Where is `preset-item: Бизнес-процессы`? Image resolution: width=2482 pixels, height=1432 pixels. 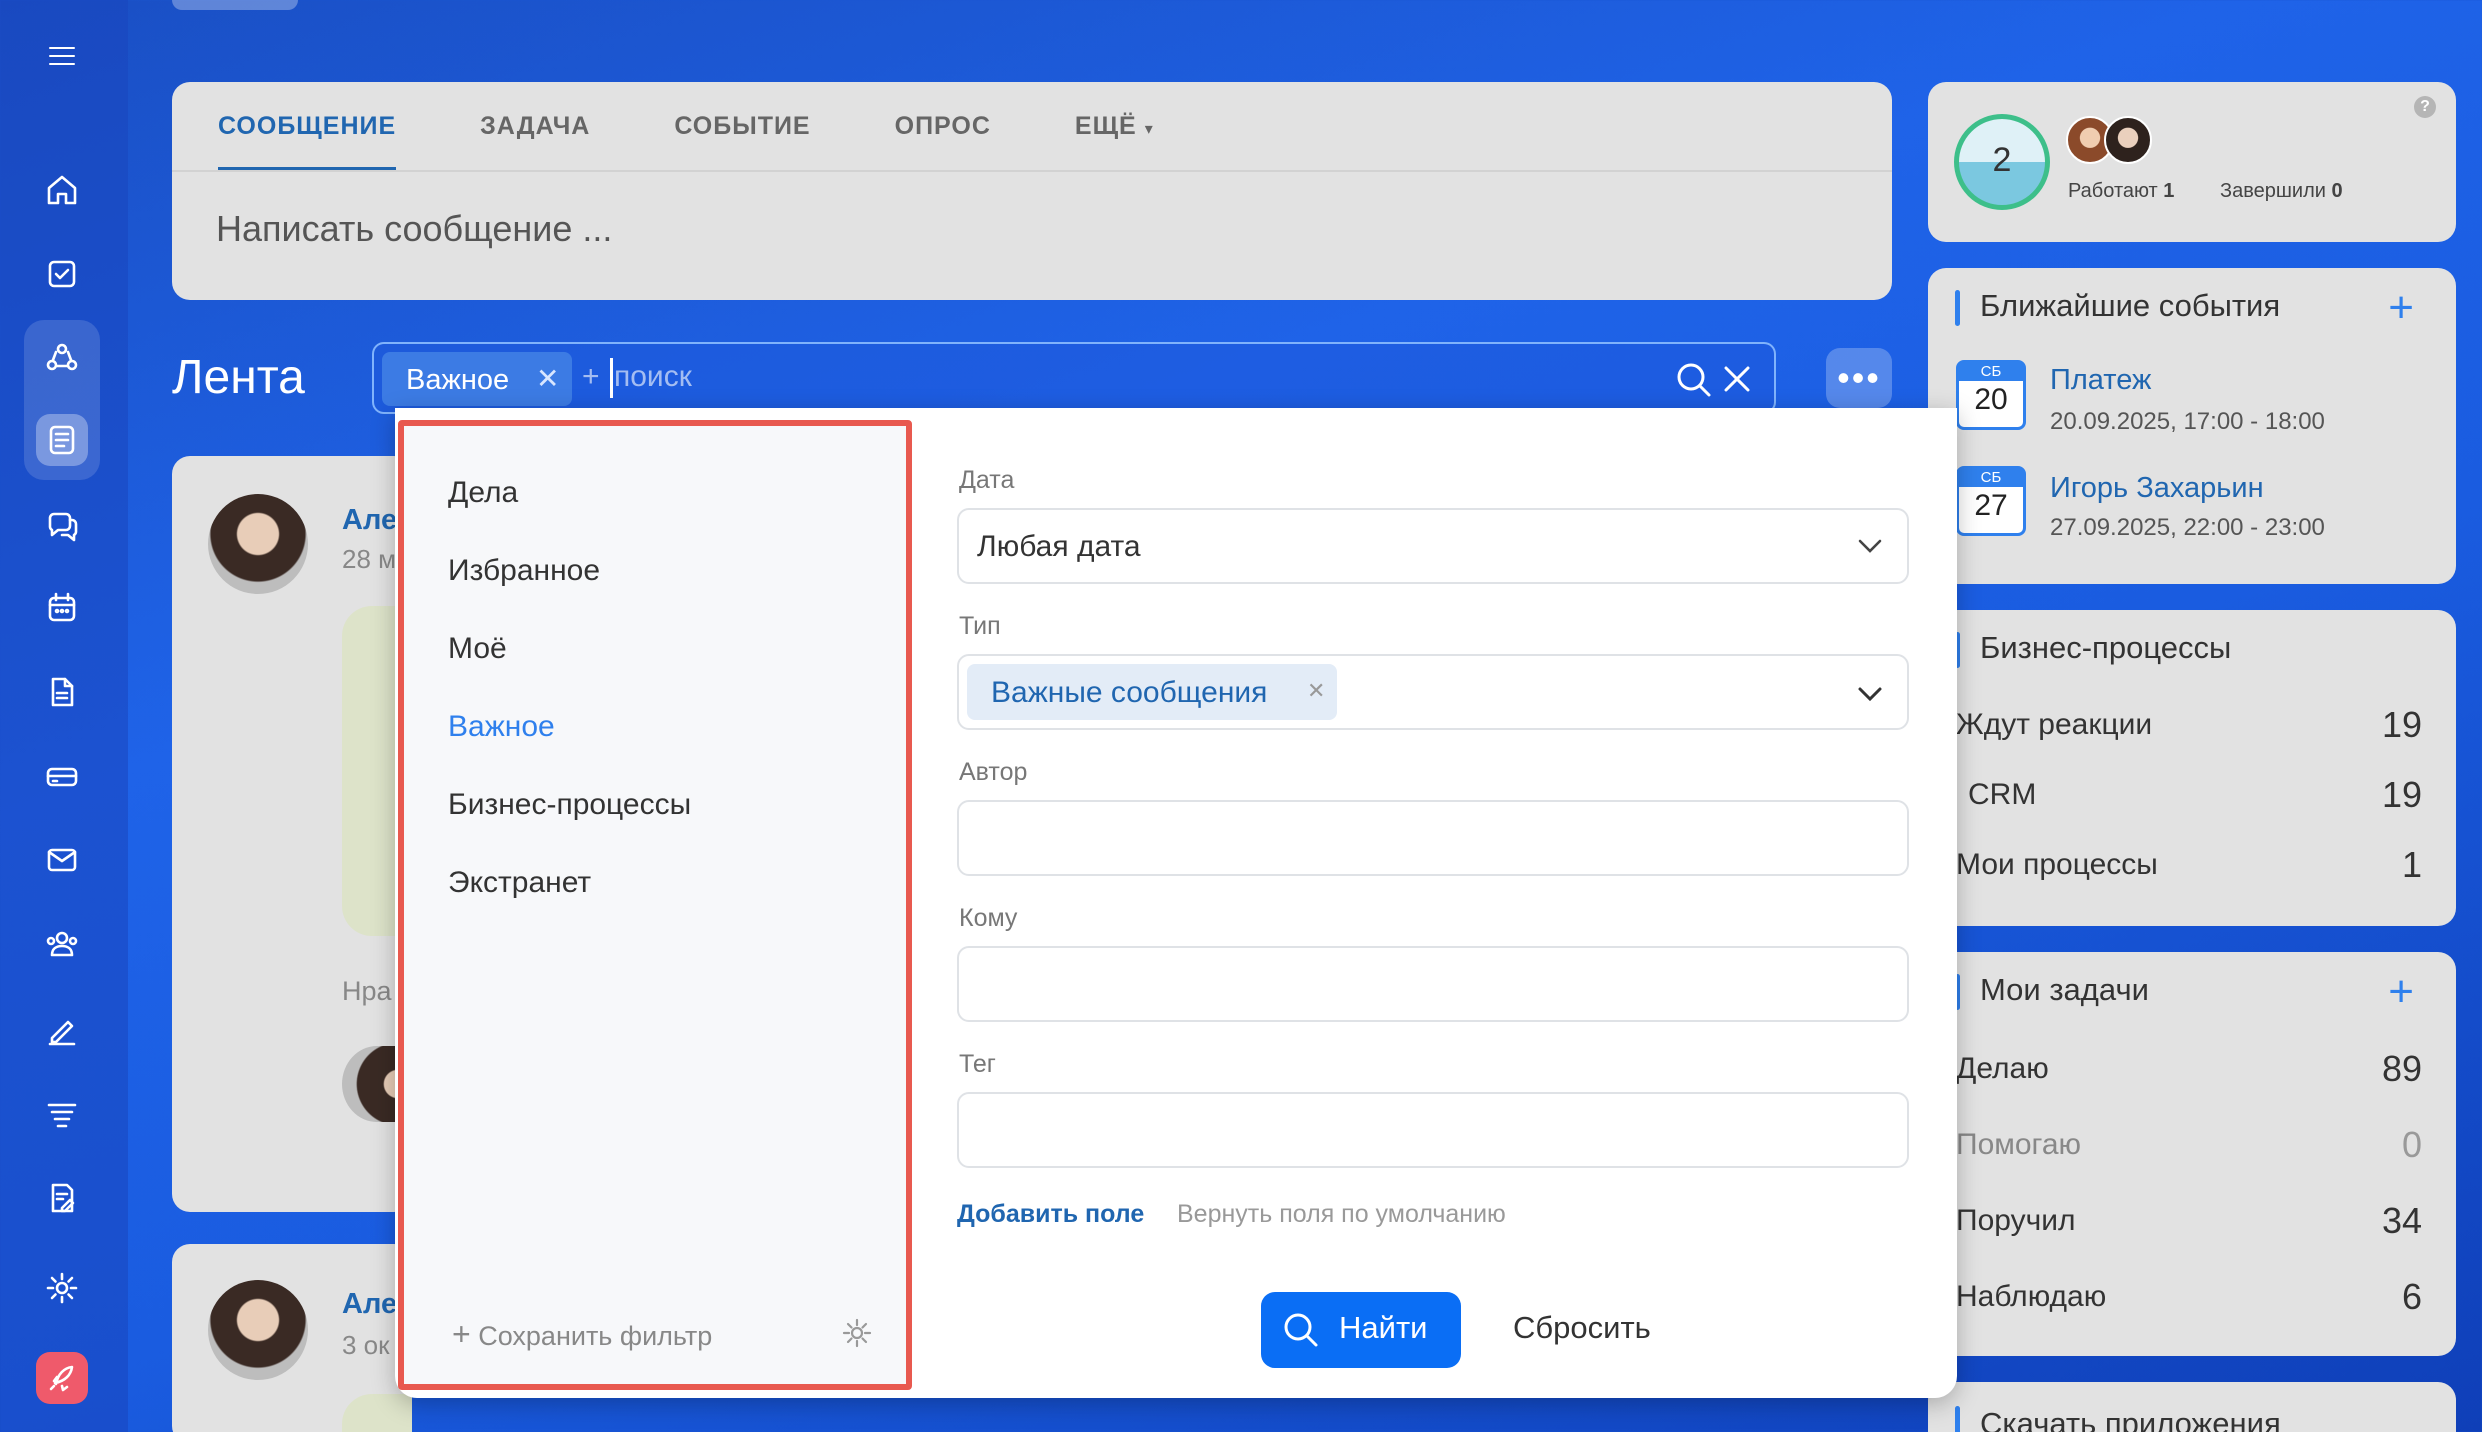
preset-item: Бизнес-процессы is located at coordinates (569, 805).